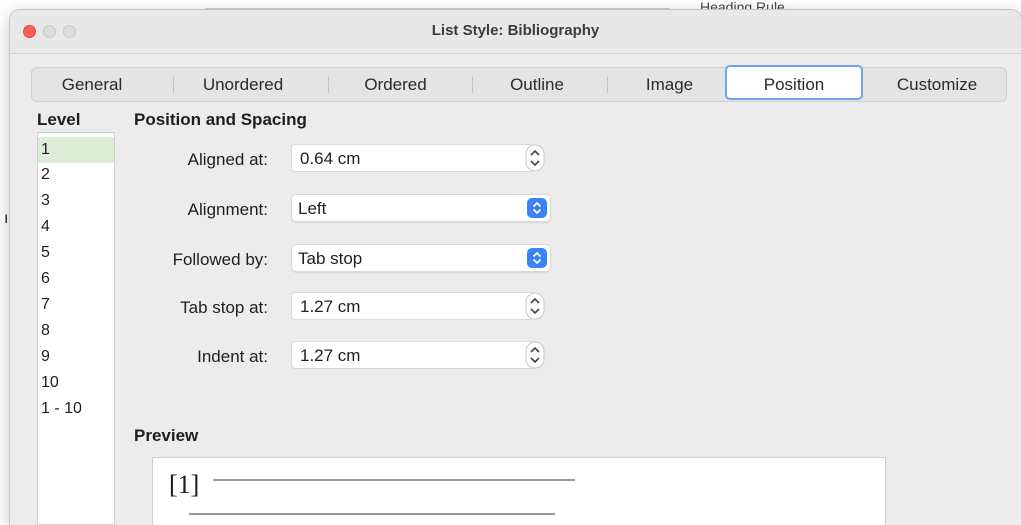 The height and width of the screenshot is (525, 1021). I want to click on tab-unordered: Unordered, so click(243, 84).